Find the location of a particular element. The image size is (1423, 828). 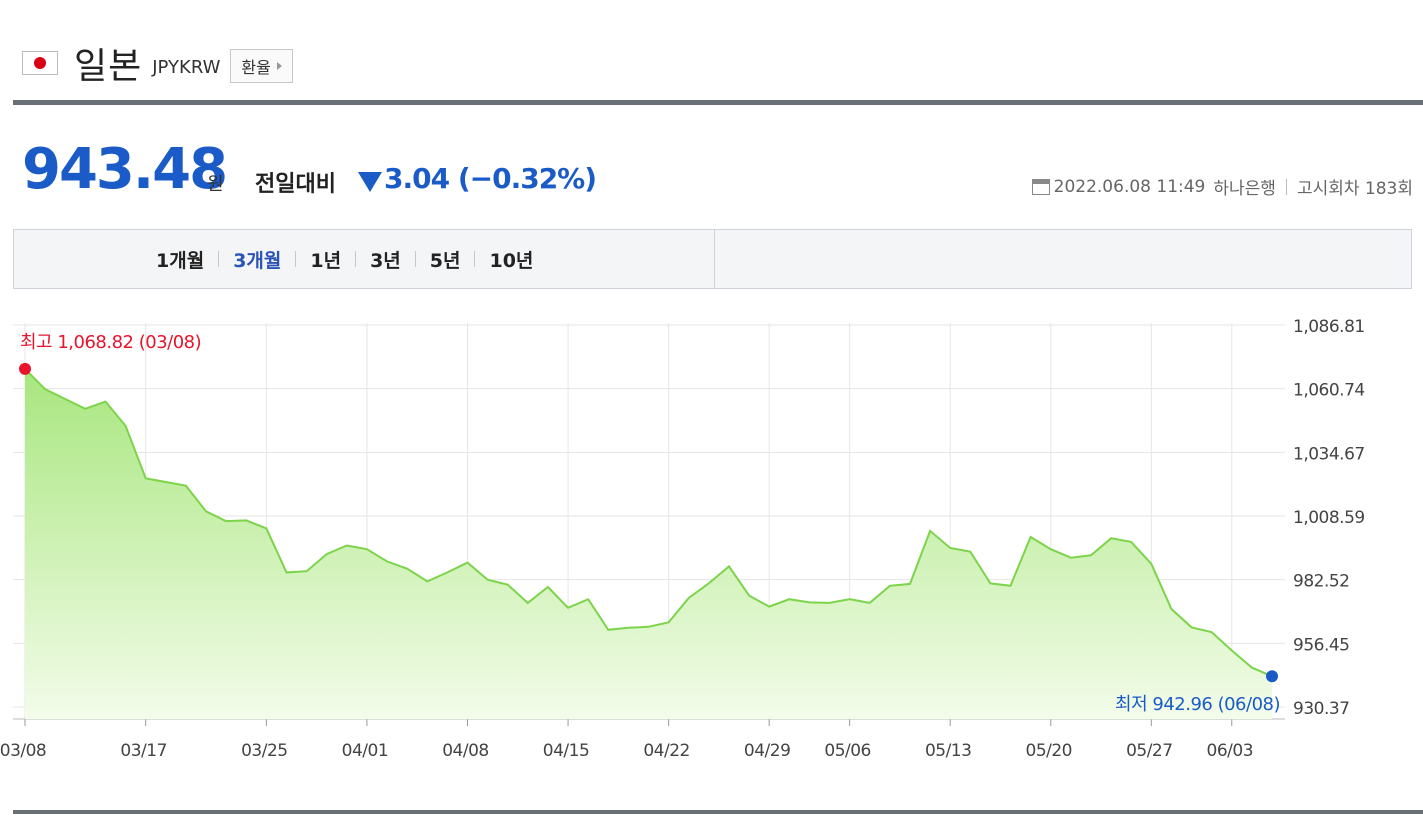

tab-bar-divider is located at coordinates (714, 259).